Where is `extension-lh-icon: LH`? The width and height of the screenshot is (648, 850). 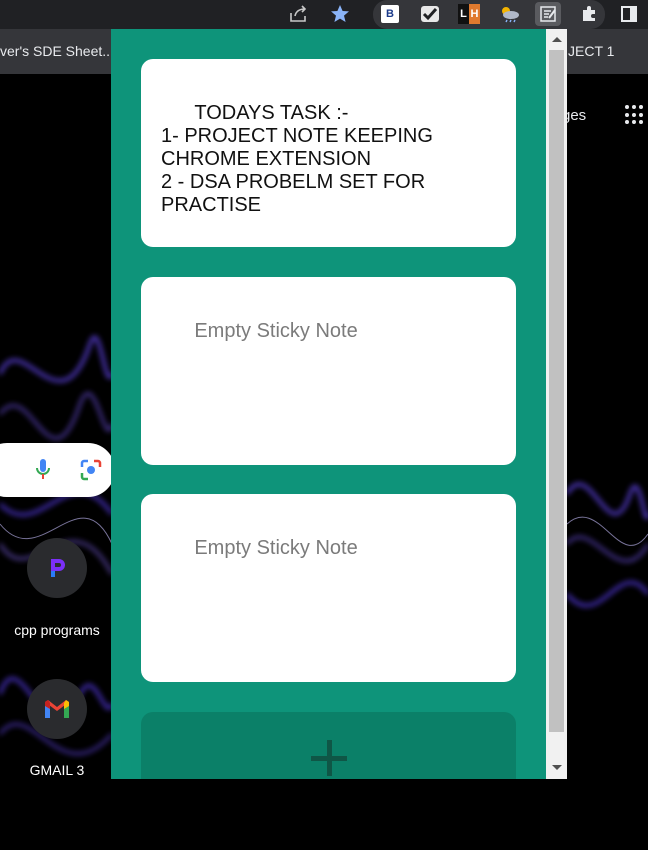 extension-lh-icon: LH is located at coordinates (469, 14).